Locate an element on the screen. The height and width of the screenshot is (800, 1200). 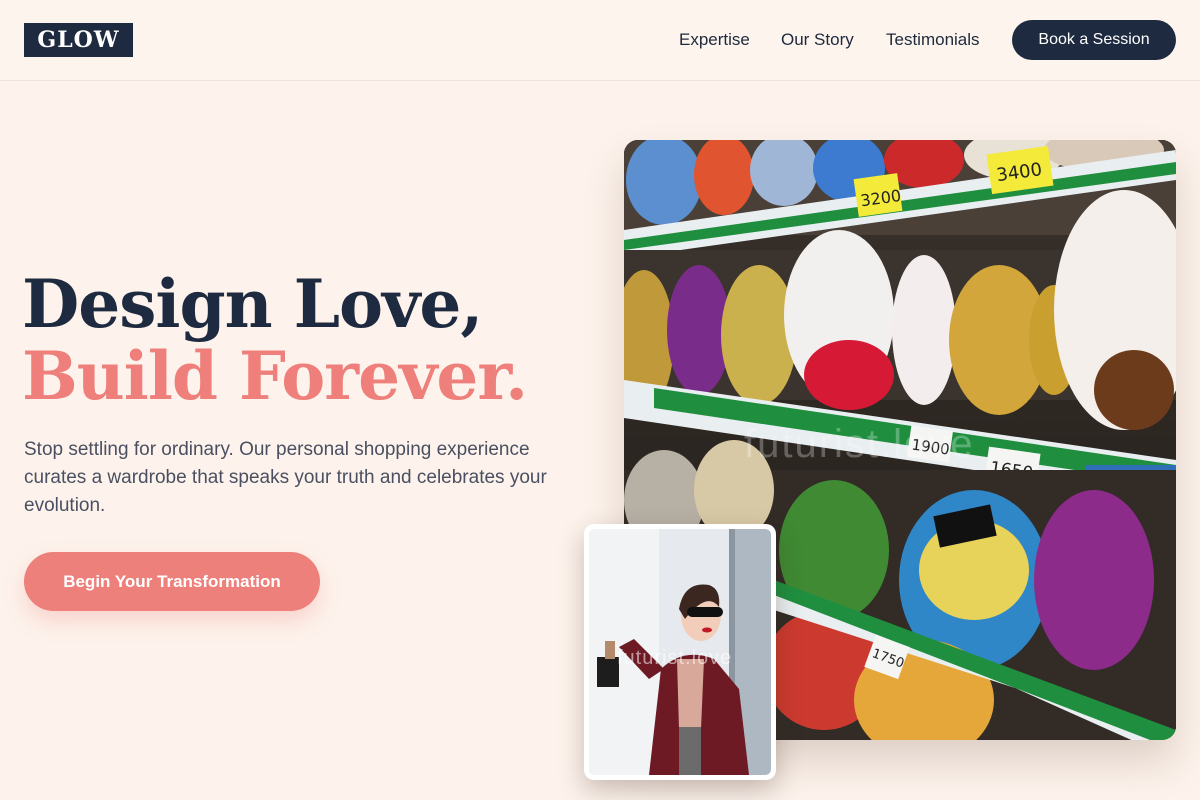
hero-title-line-1: Design Love, is located at coordinates (252, 304).